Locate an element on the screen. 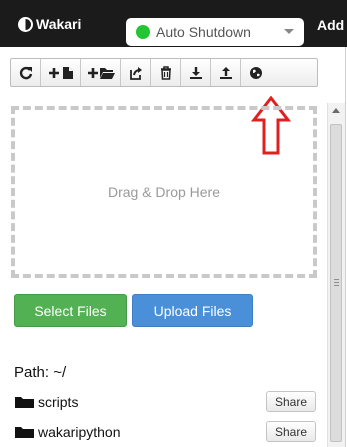  file-list-item: scripts Share is located at coordinates (166, 402).